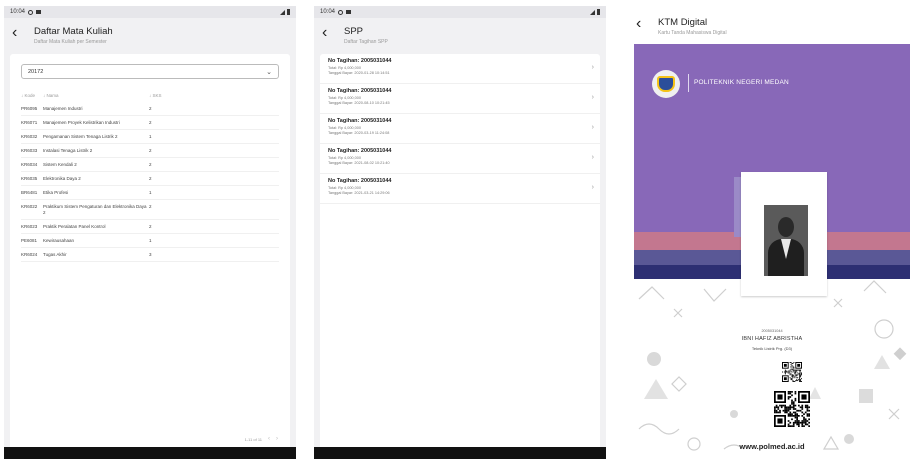 The width and height of the screenshot is (918, 459). What do you see at coordinates (150, 453) in the screenshot?
I see `system-nav-bar` at bounding box center [150, 453].